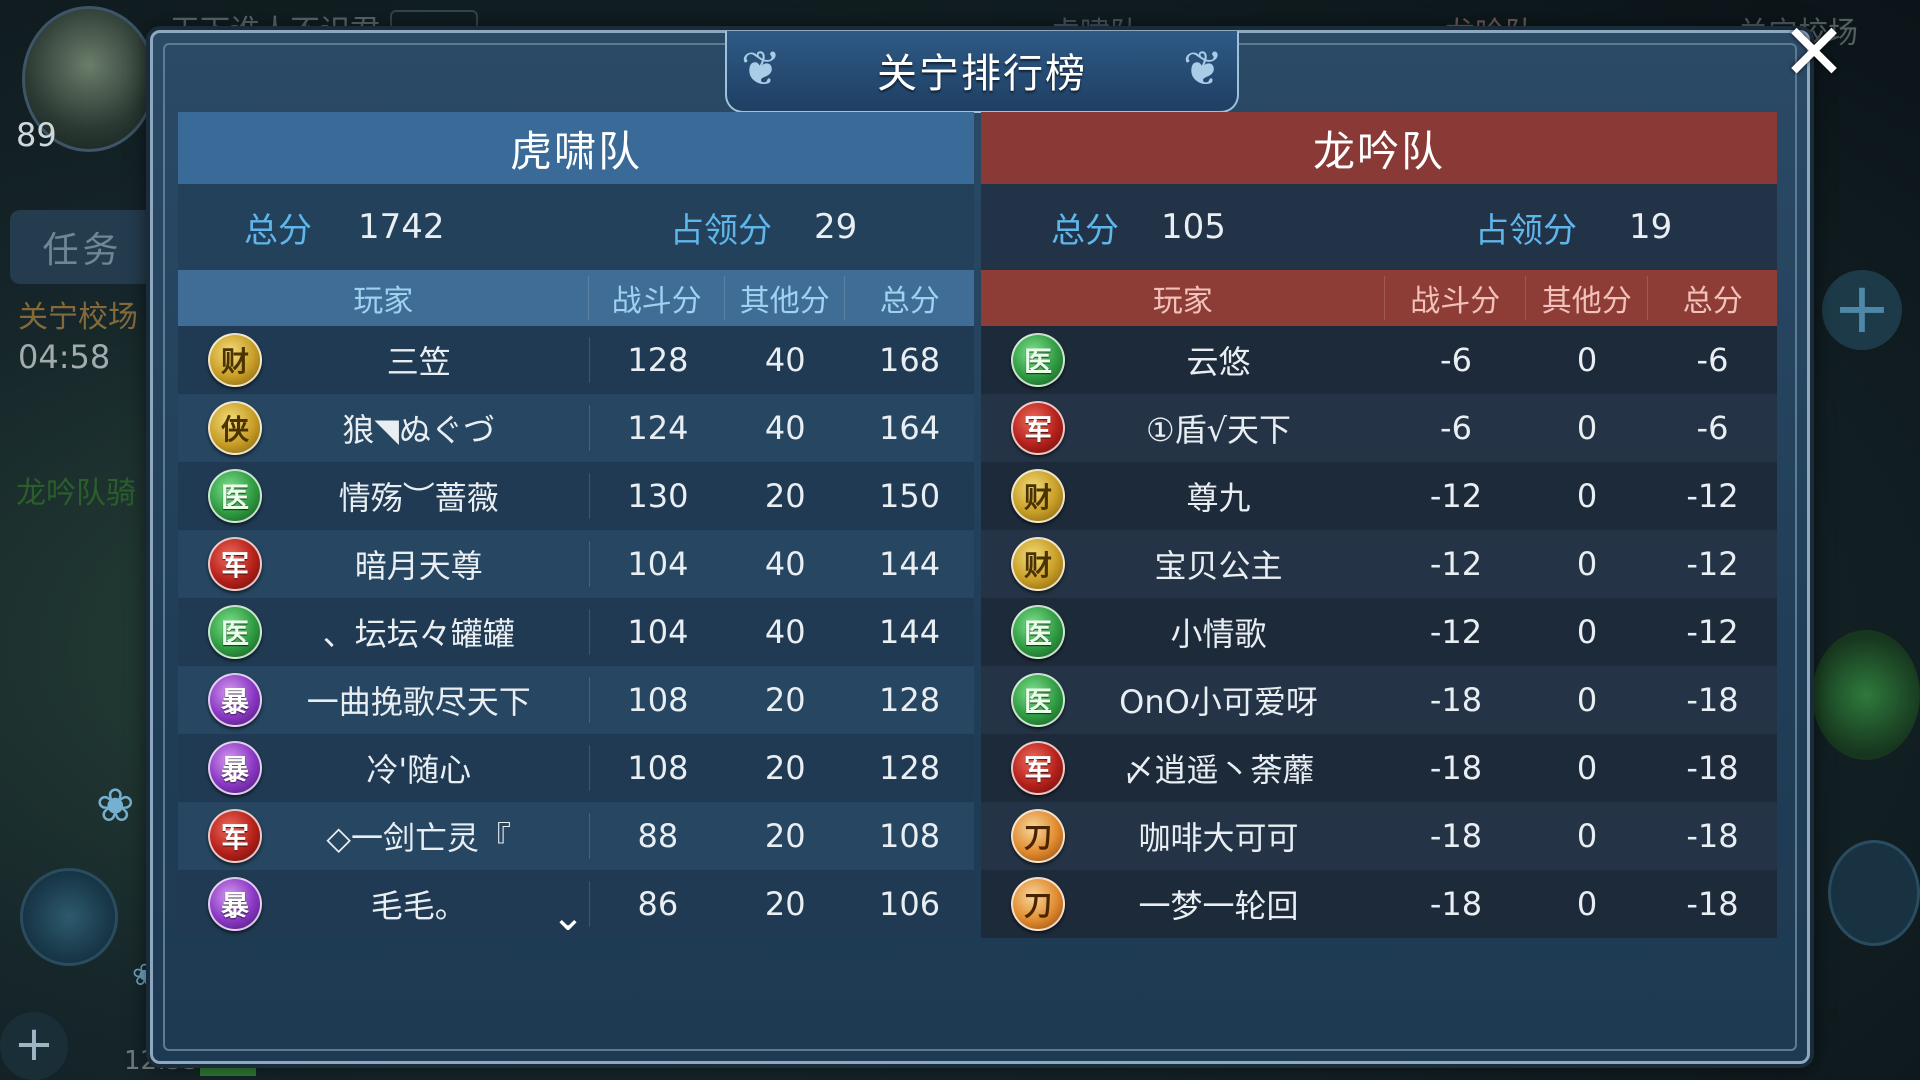 The image size is (1920, 1080). What do you see at coordinates (1183, 904) in the screenshot?
I see `player-cell: 刀一梦一轮回` at bounding box center [1183, 904].